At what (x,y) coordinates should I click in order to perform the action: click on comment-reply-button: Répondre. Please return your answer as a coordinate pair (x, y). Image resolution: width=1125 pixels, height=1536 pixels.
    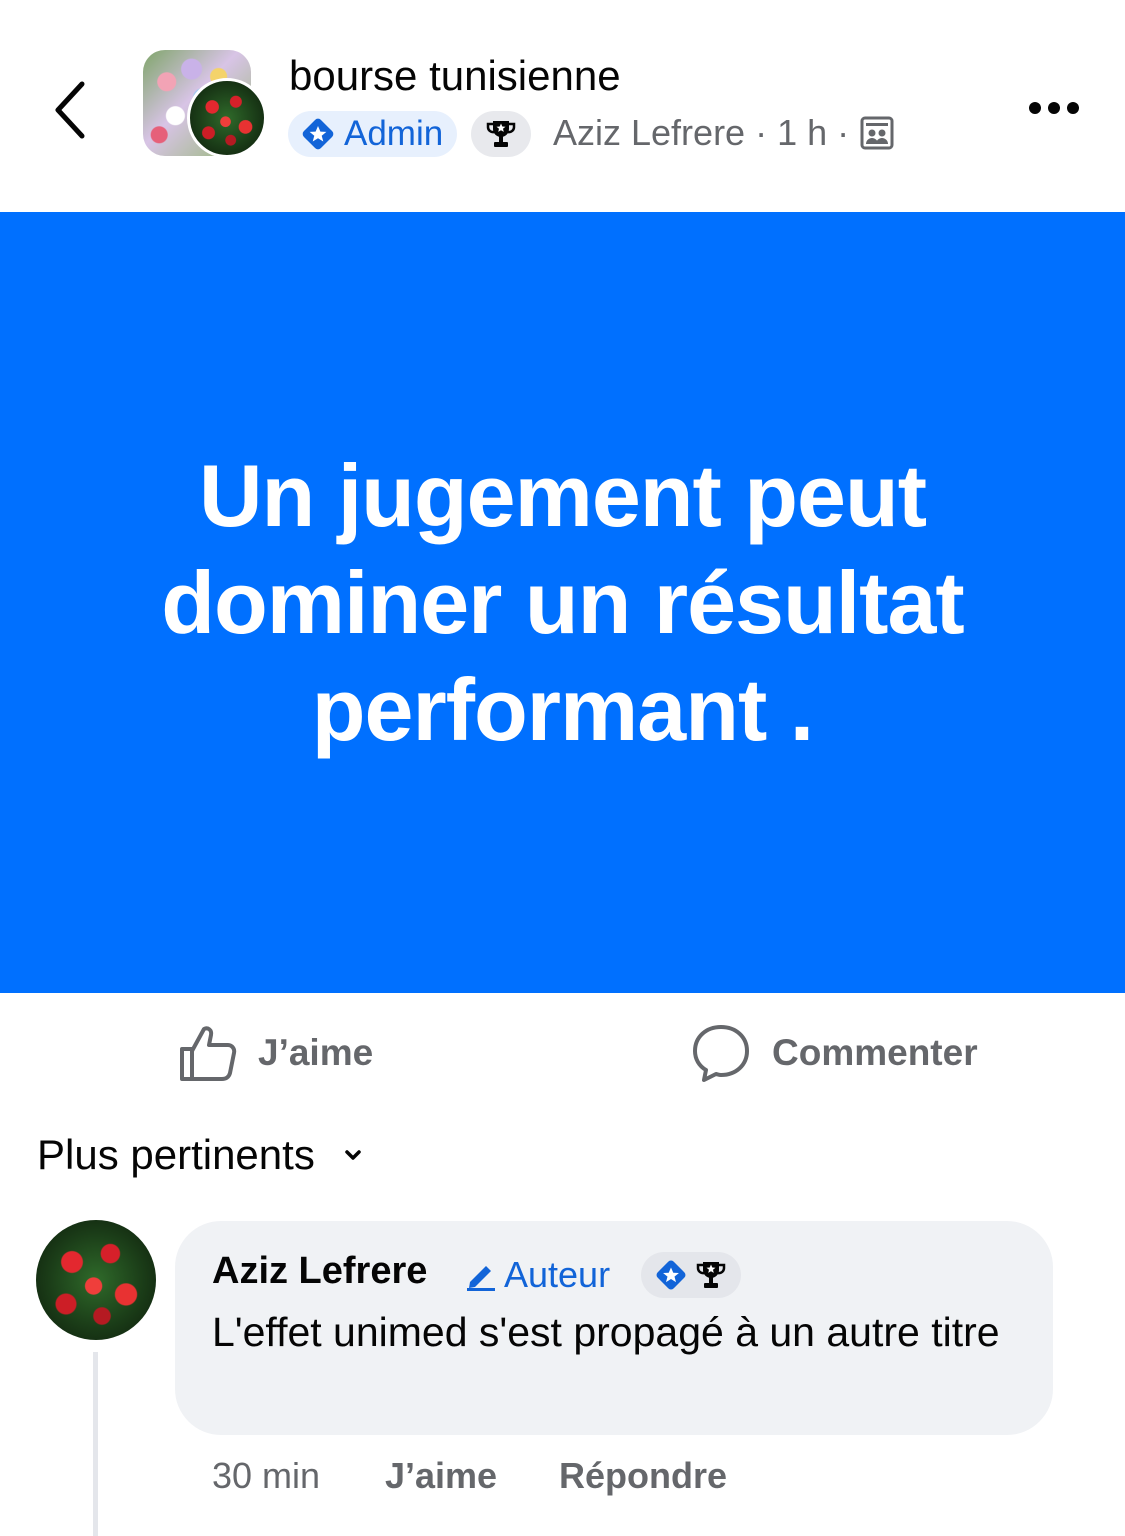
    Looking at the image, I should click on (643, 1476).